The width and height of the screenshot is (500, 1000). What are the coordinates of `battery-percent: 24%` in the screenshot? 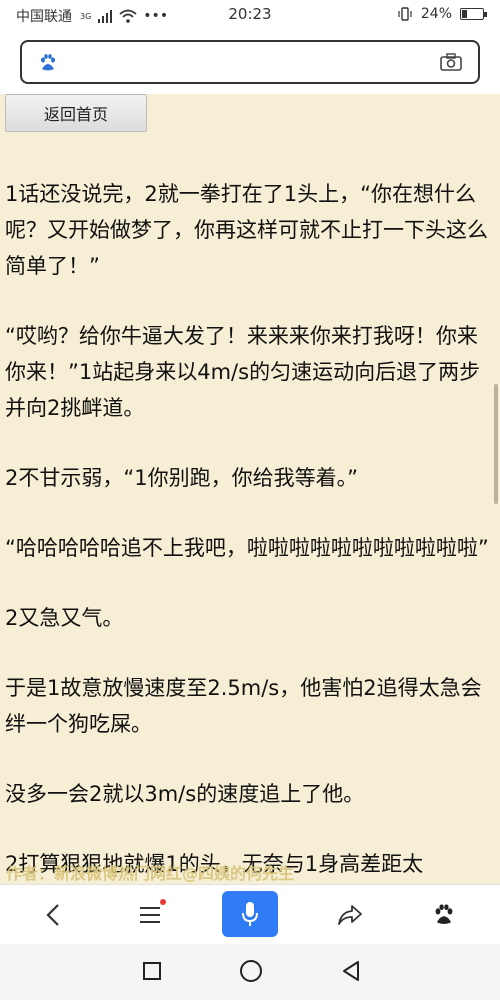 It's located at (436, 14).